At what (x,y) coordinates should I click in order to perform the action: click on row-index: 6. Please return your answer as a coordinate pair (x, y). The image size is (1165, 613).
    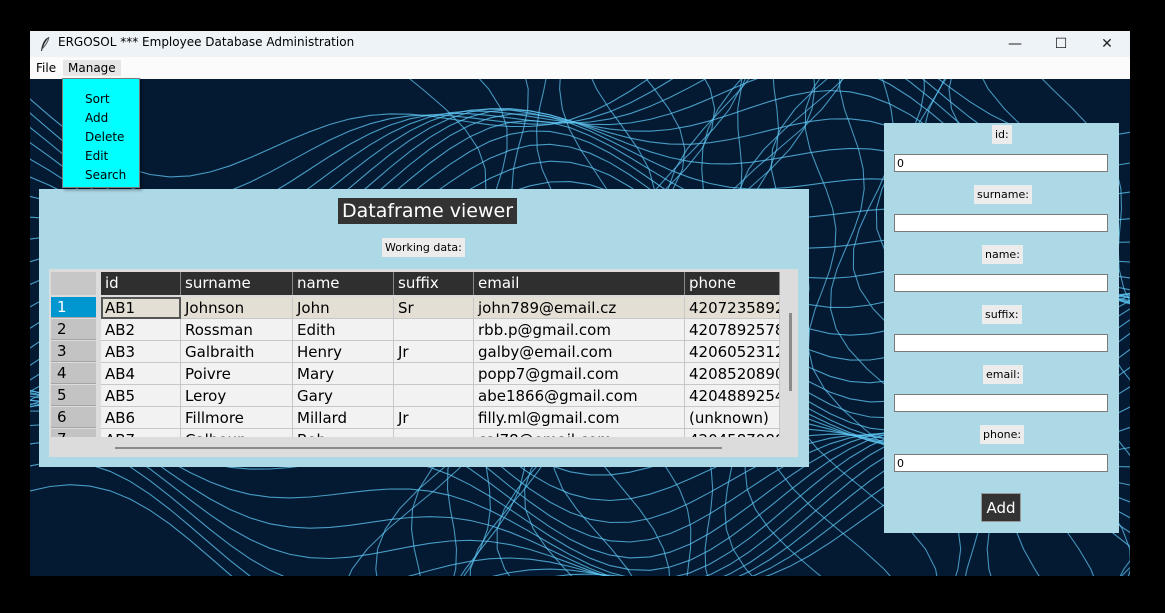
    Looking at the image, I should click on (73, 417).